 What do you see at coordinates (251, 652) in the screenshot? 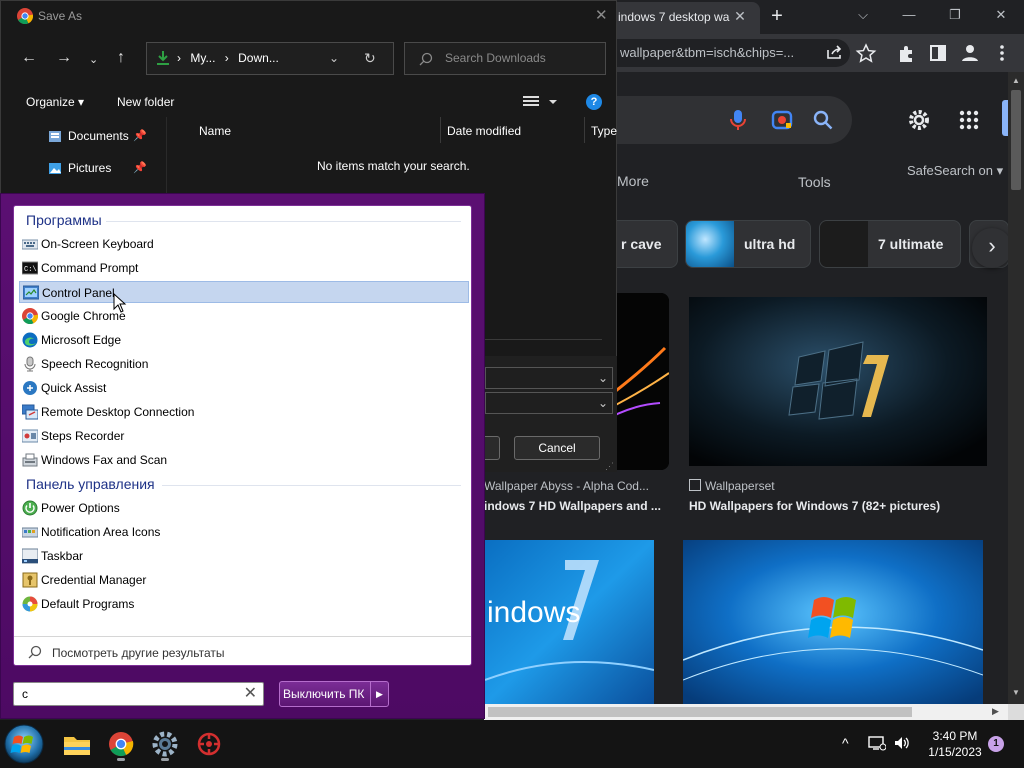
I see `see-more-results-link: Посмотреть другие результаты` at bounding box center [251, 652].